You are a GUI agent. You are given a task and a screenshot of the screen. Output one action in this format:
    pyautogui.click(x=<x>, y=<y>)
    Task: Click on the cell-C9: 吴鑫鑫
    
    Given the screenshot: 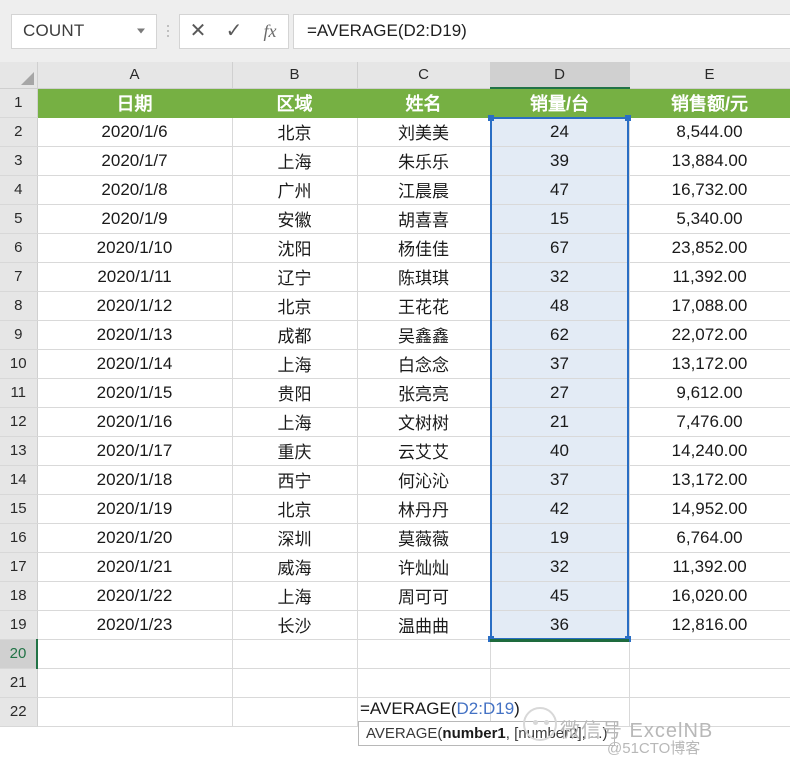 What is the action you would take?
    pyautogui.click(x=424, y=335)
    